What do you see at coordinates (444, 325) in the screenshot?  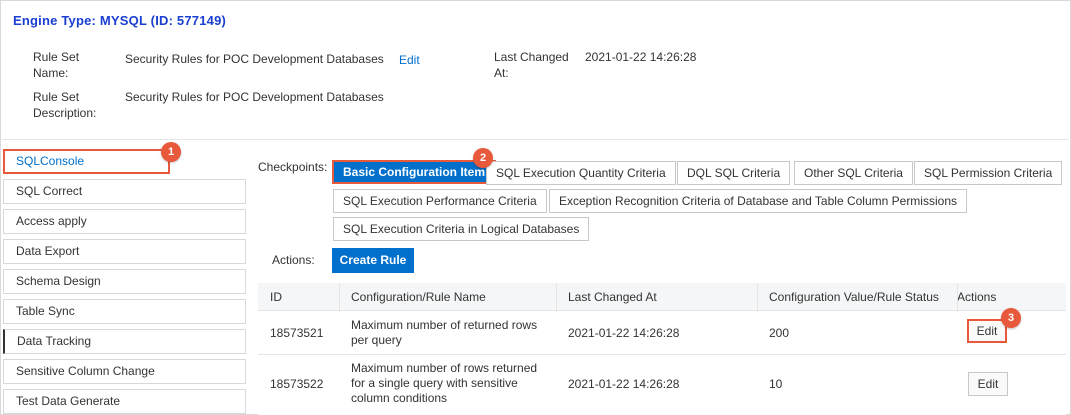 I see `row-rule-name-line: Maximum number of returned rows` at bounding box center [444, 325].